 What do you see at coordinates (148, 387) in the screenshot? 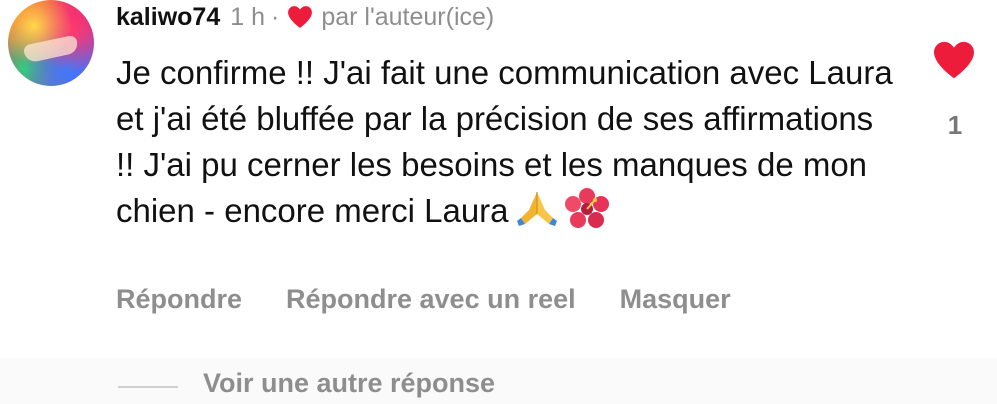
I see `replies-divider-line` at bounding box center [148, 387].